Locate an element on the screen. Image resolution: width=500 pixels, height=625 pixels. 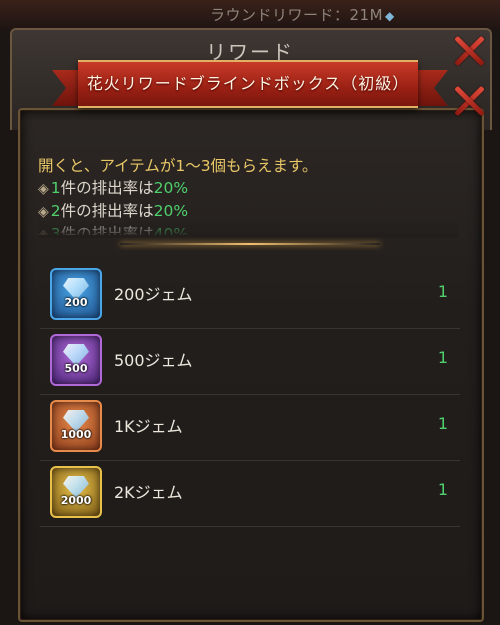
close-dialog-button is located at coordinates (469, 101).